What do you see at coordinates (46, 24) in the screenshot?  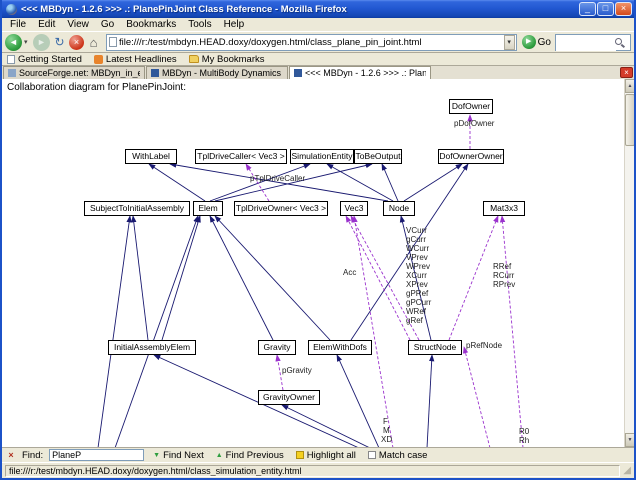 I see `menu-edit: Edit` at bounding box center [46, 24].